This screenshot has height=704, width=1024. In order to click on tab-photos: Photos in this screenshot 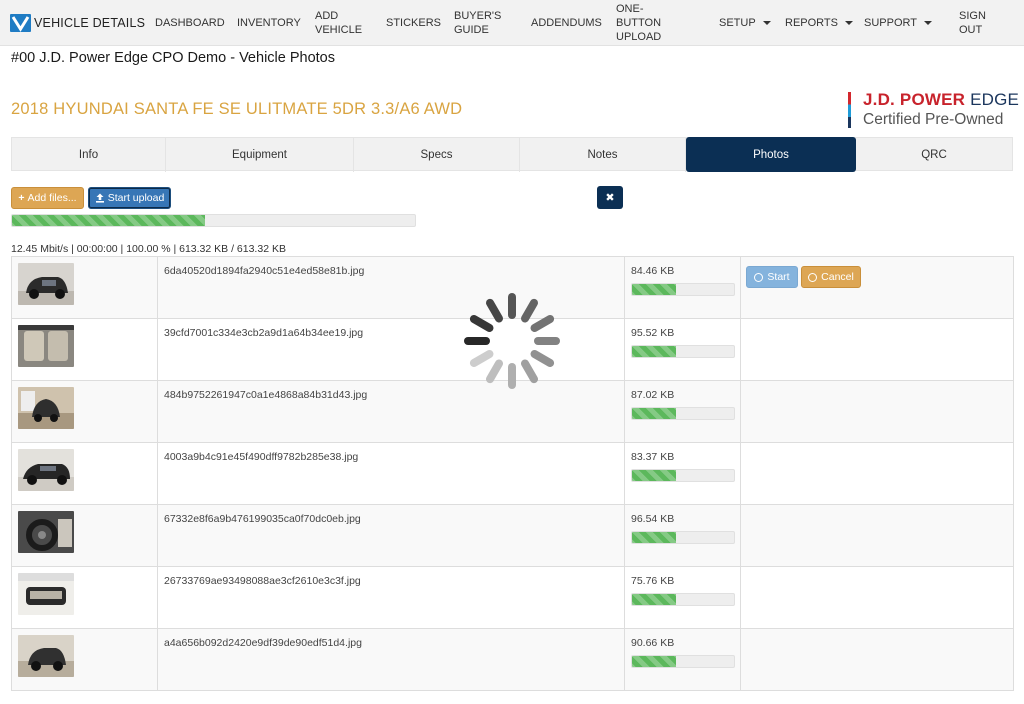, I will do `click(771, 154)`.